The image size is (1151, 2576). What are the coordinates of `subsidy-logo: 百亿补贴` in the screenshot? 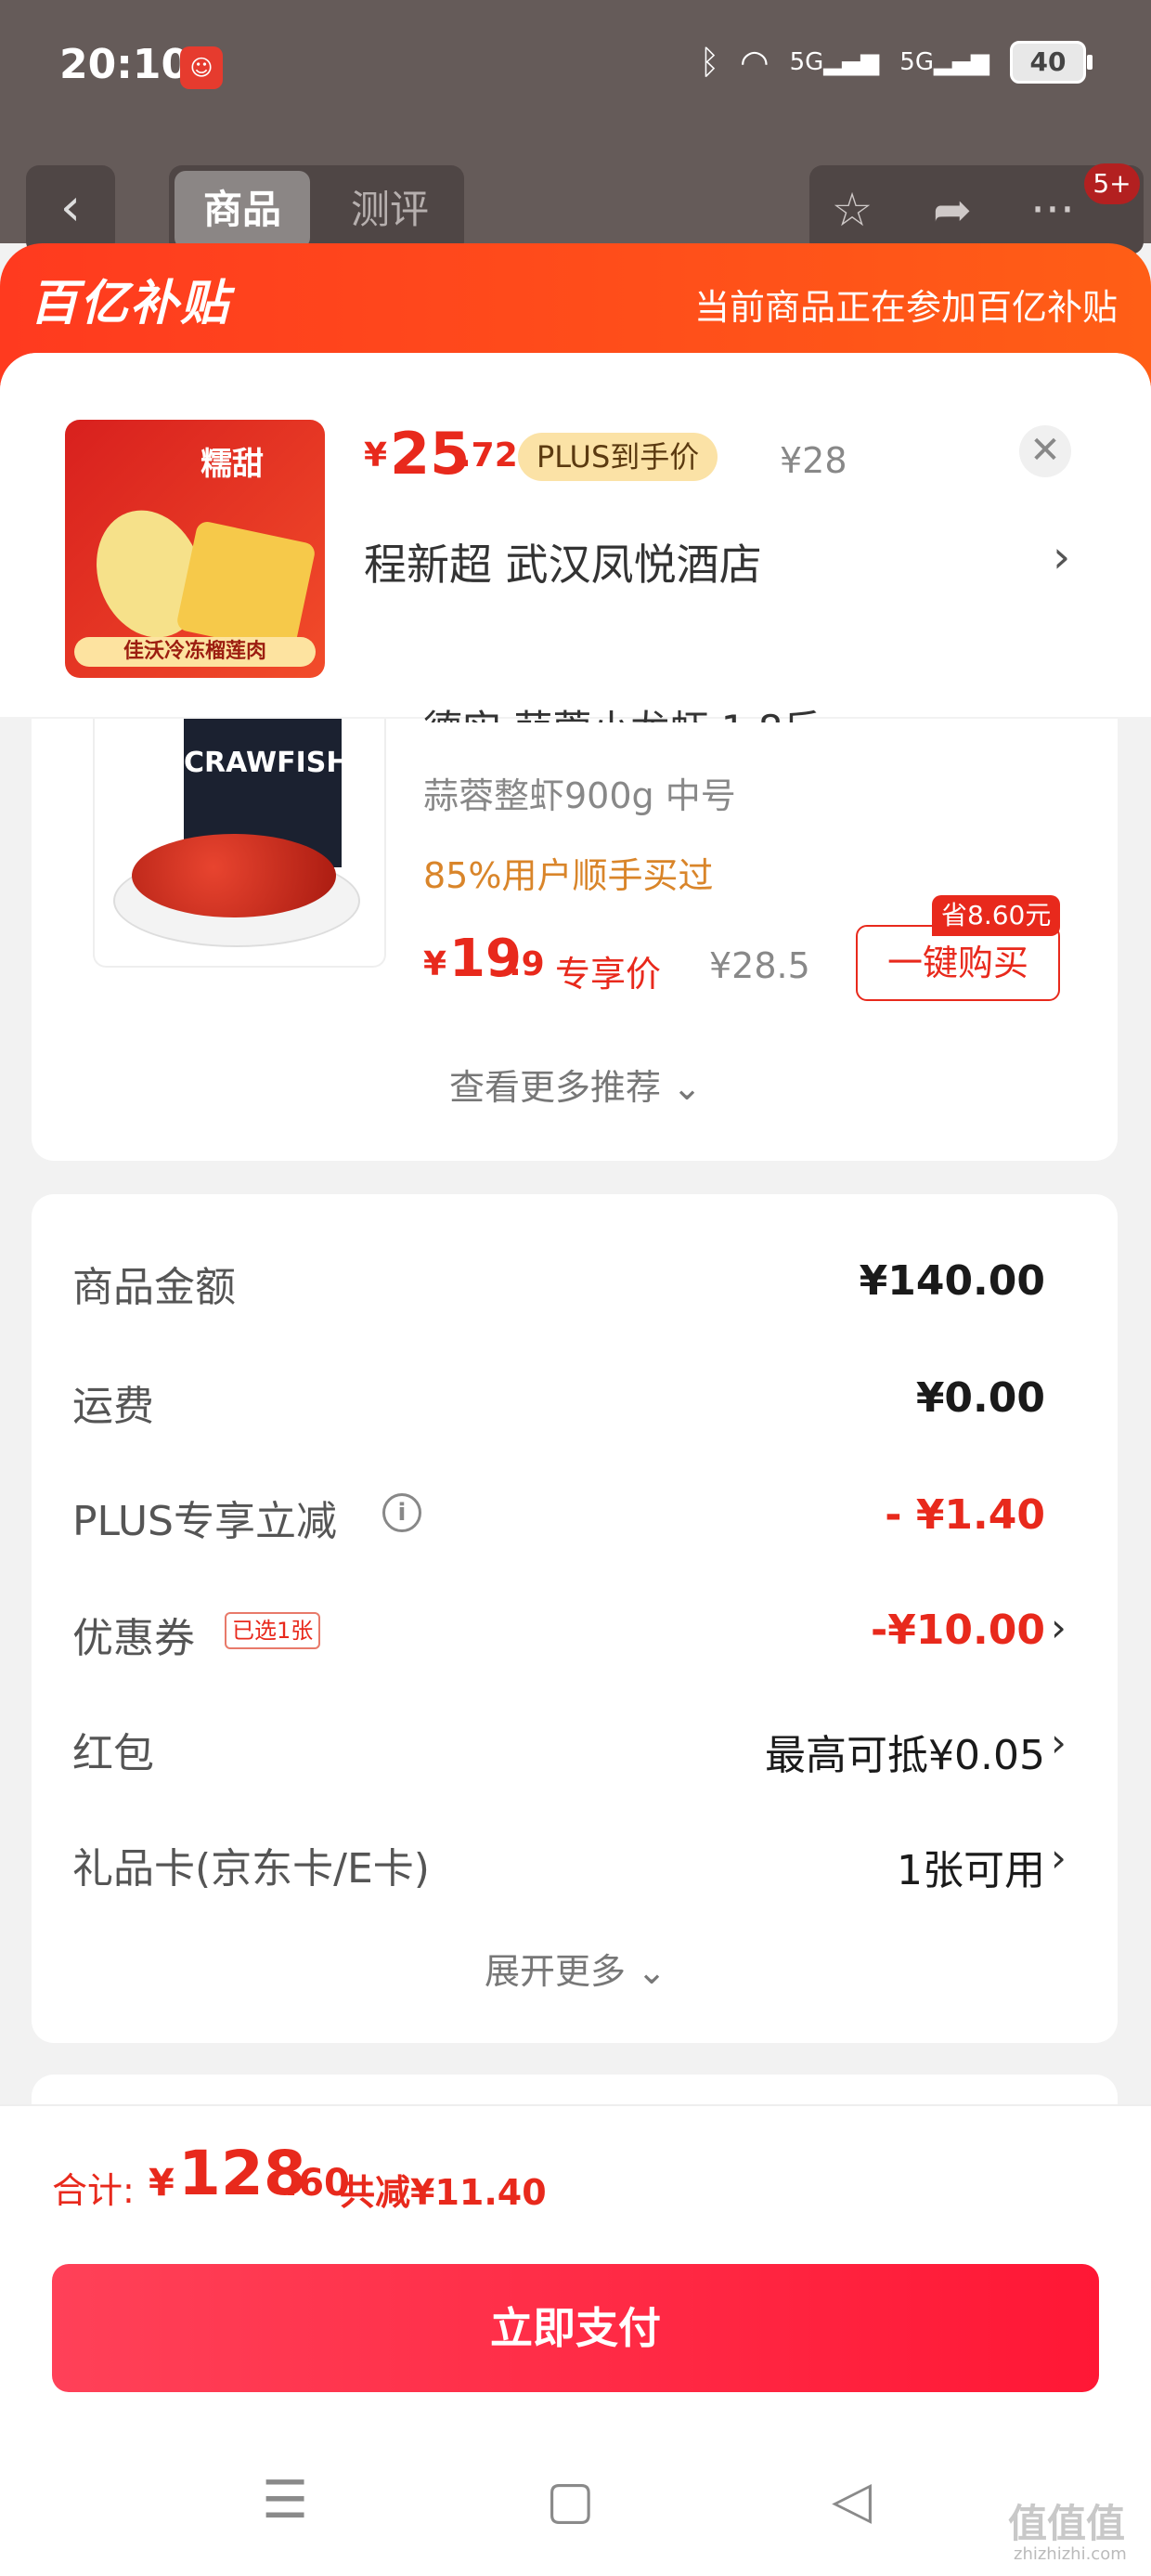 It's located at (130, 304).